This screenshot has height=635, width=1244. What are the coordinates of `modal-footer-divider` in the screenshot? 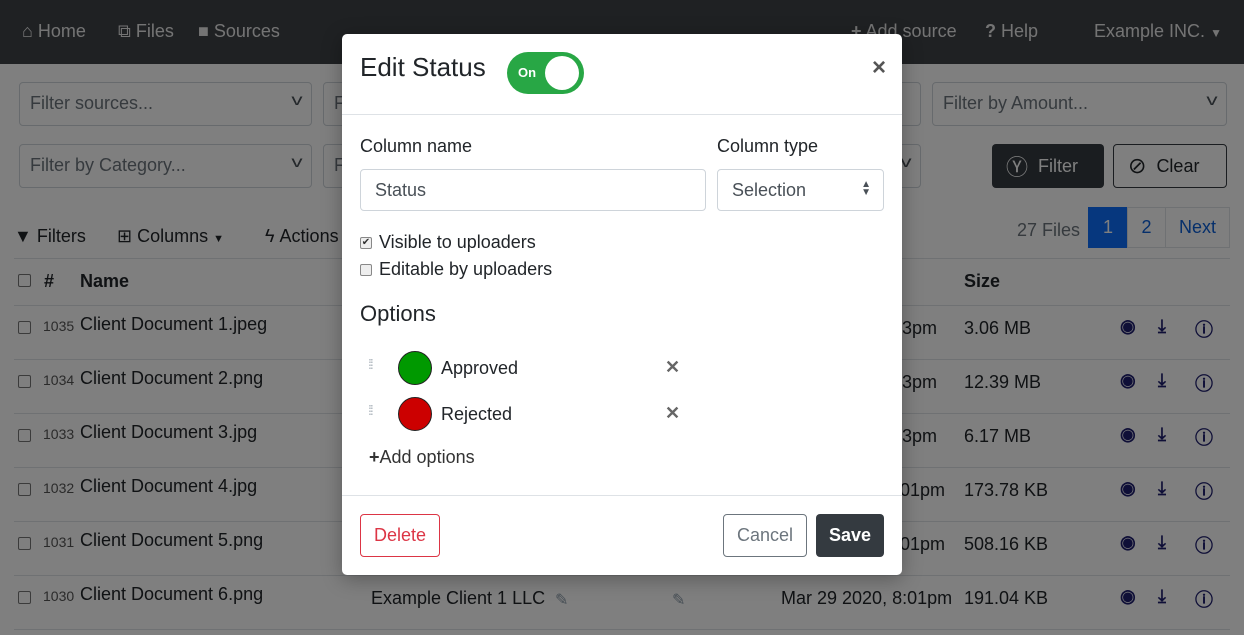 It's located at (622, 495).